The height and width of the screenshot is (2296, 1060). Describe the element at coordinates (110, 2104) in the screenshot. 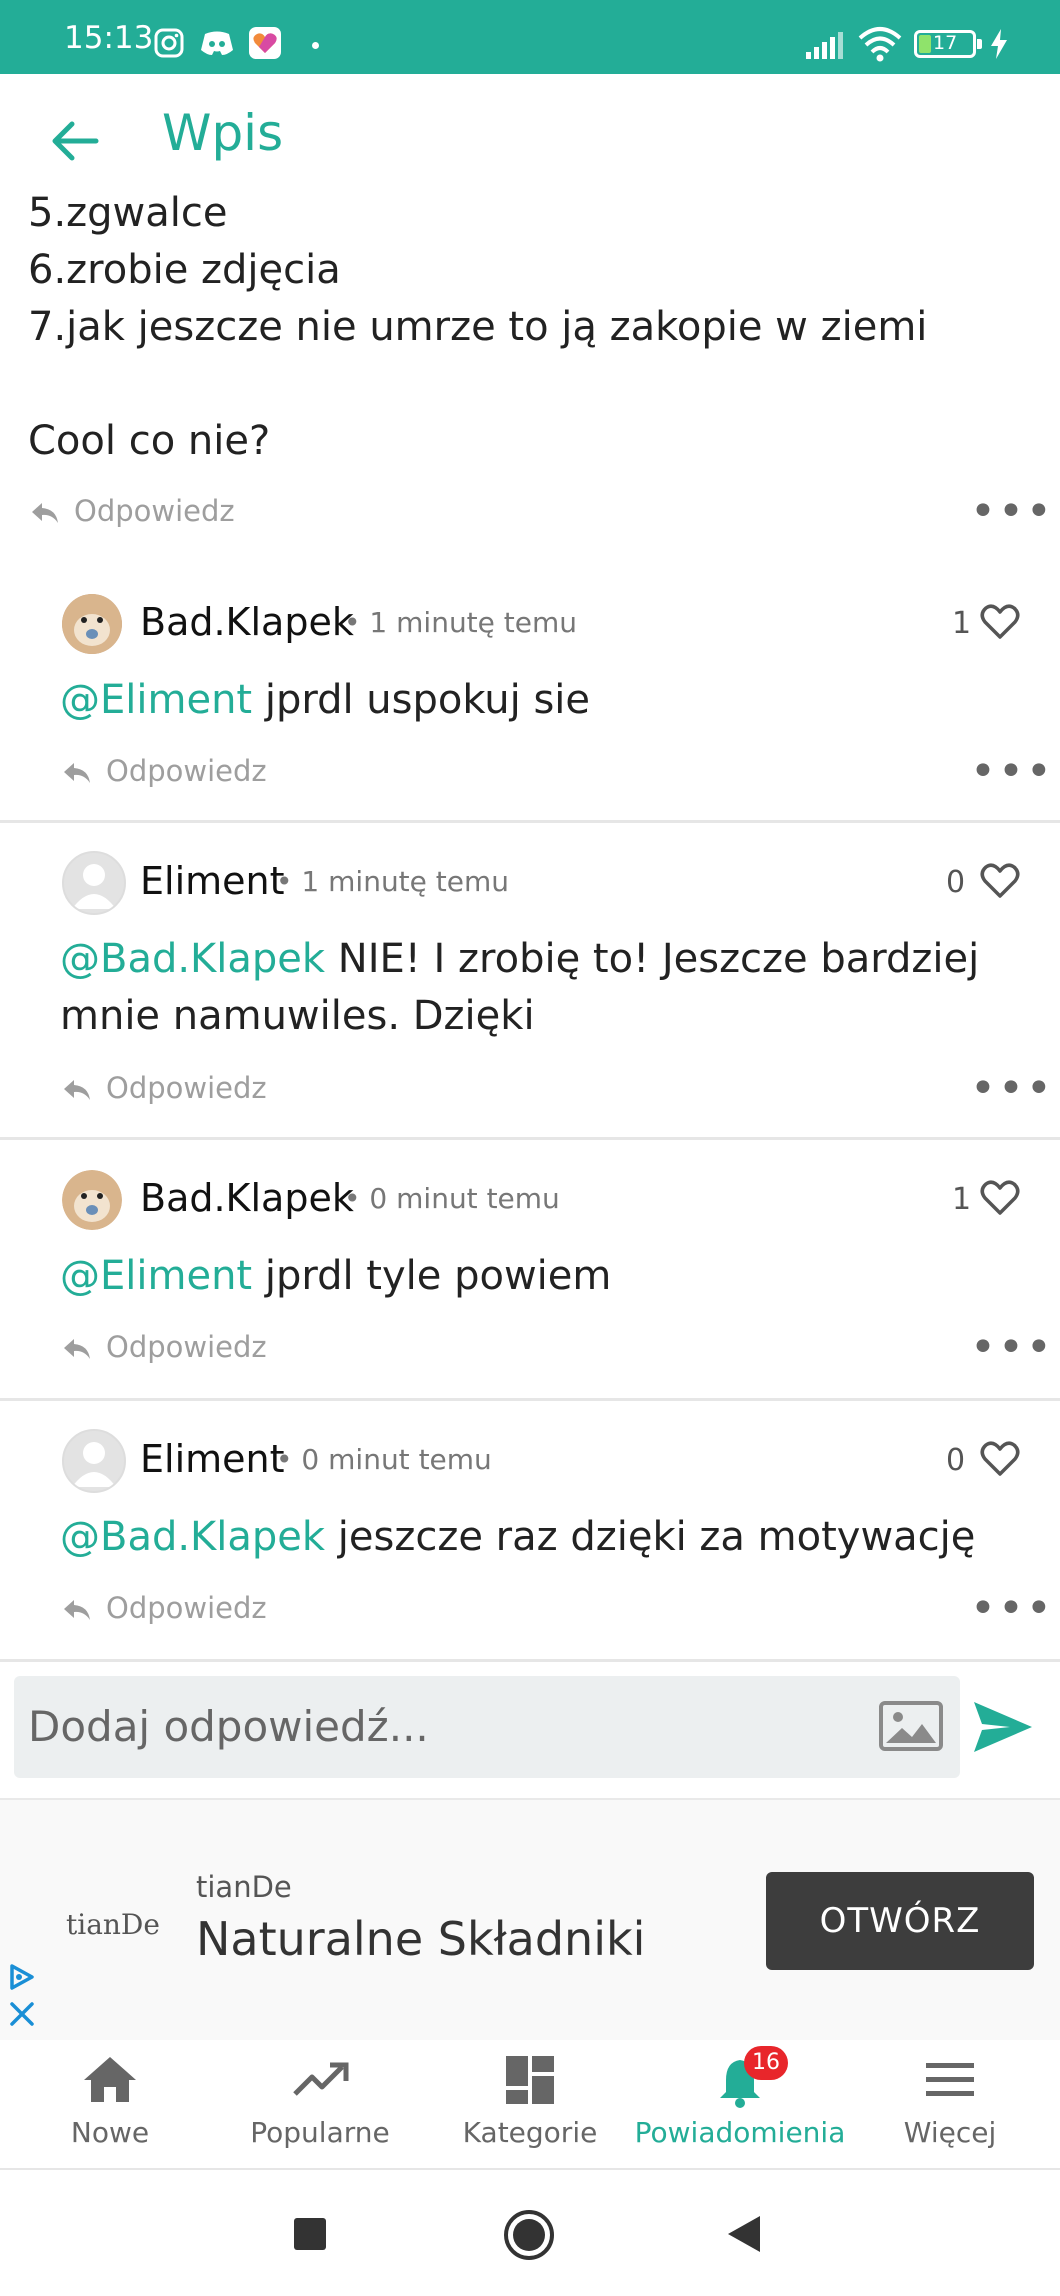

I see `nav-item-nowe: Nowe` at that location.